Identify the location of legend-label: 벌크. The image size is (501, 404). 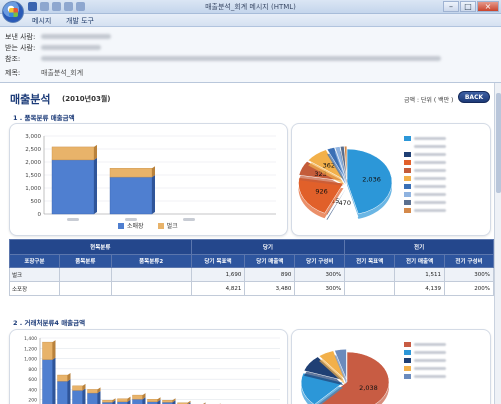
(172, 226).